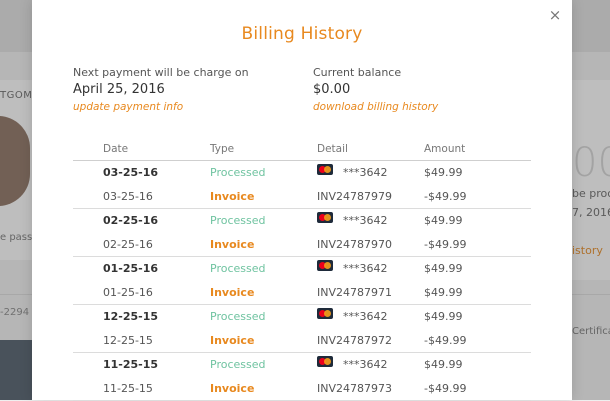 Image resolution: width=610 pixels, height=401 pixels. What do you see at coordinates (302, 245) in the screenshot?
I see `table-row-invoice: 02-25-16 Invoice INV24787970 -$49.99` at bounding box center [302, 245].